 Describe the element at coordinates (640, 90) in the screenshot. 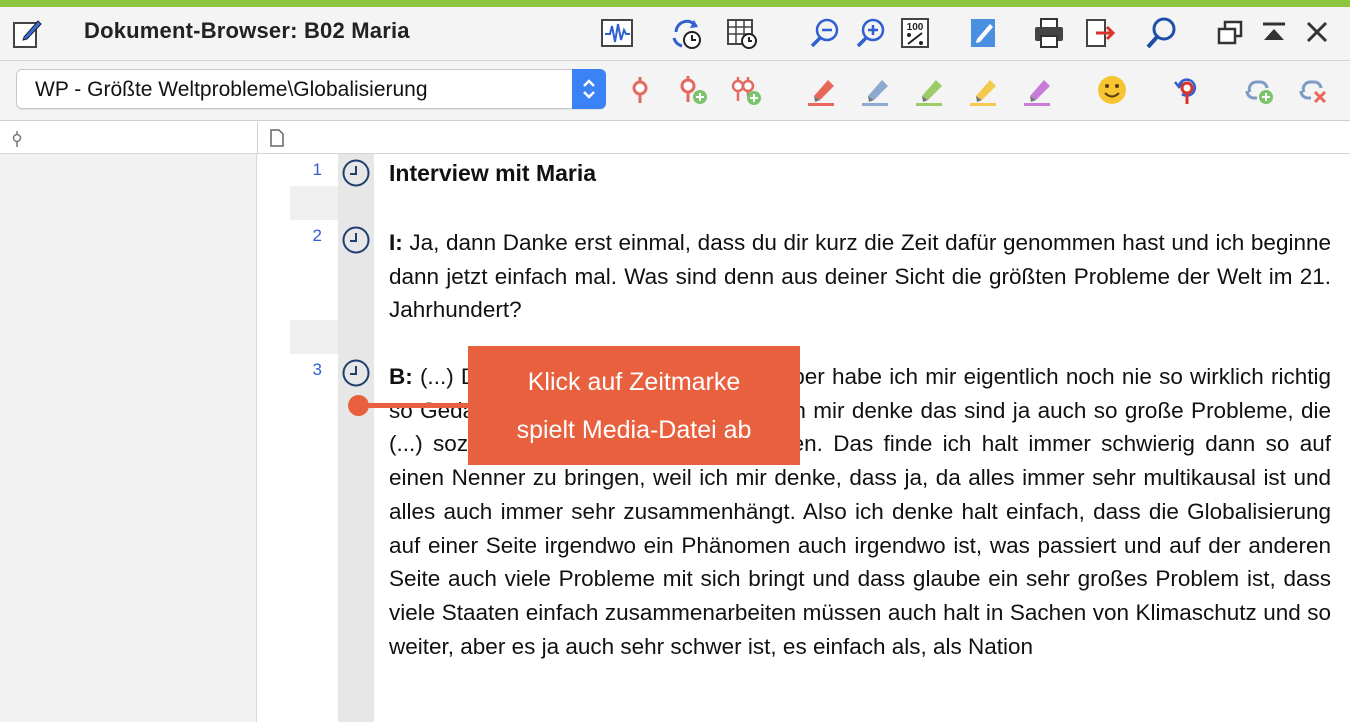

I see `code-icon` at that location.